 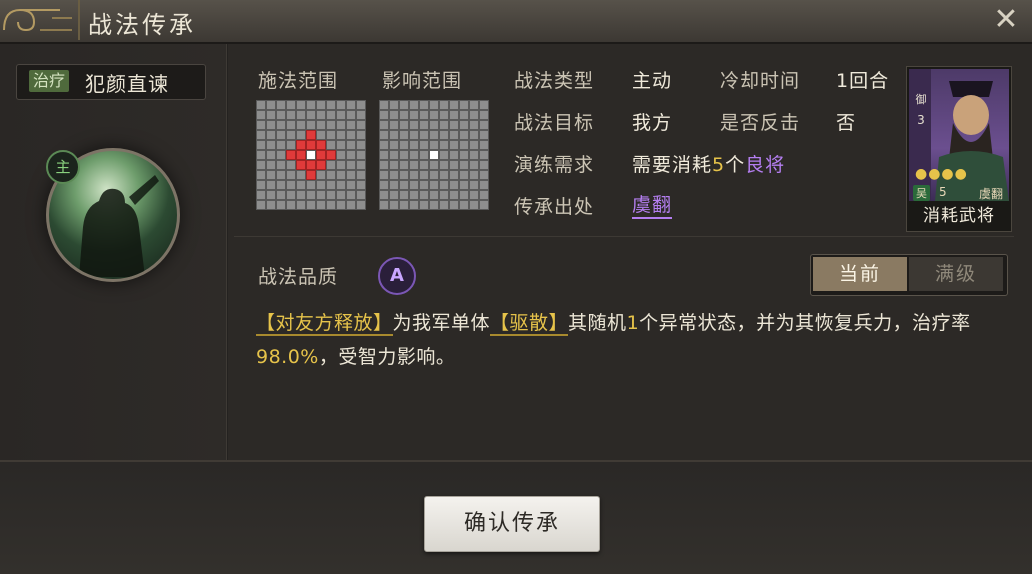 I want to click on desc-number-1: 1, so click(x=633, y=323).